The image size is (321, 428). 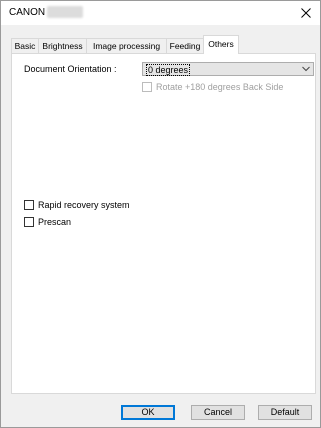 What do you see at coordinates (221, 44) in the screenshot?
I see `tab-others: Others` at bounding box center [221, 44].